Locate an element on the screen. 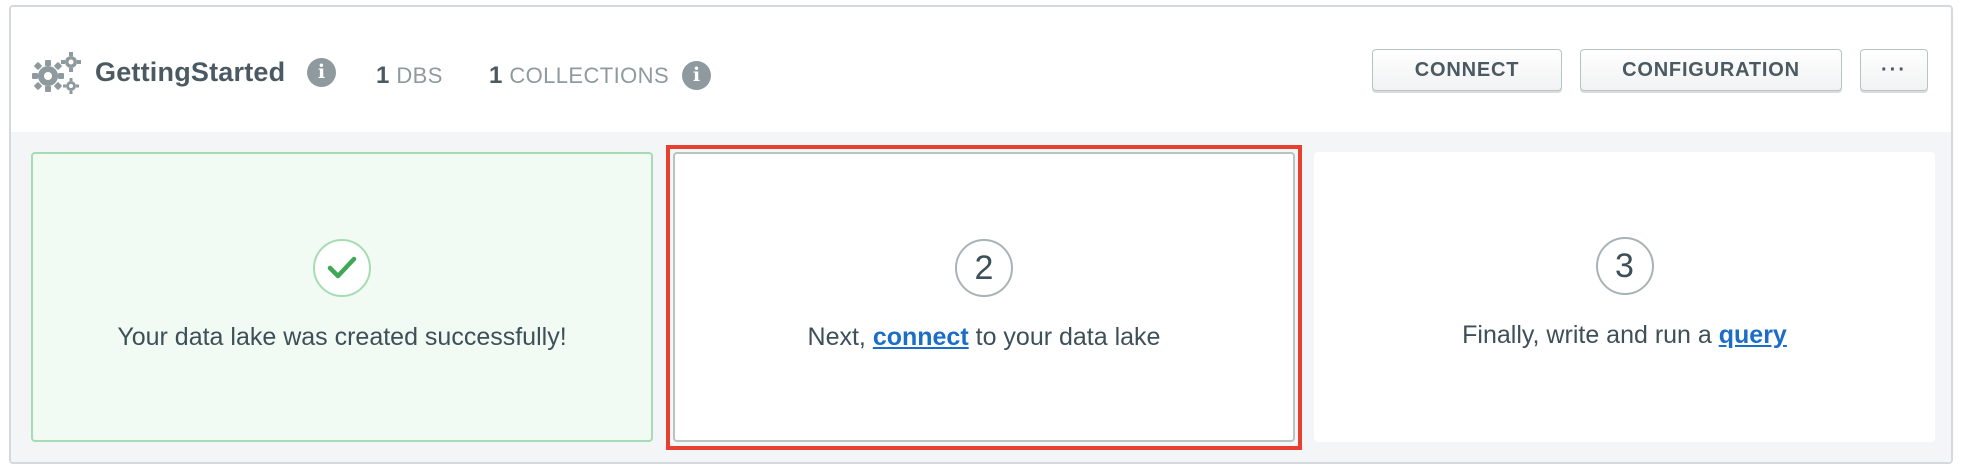 The width and height of the screenshot is (1962, 472). connect-link: connect is located at coordinates (921, 337).